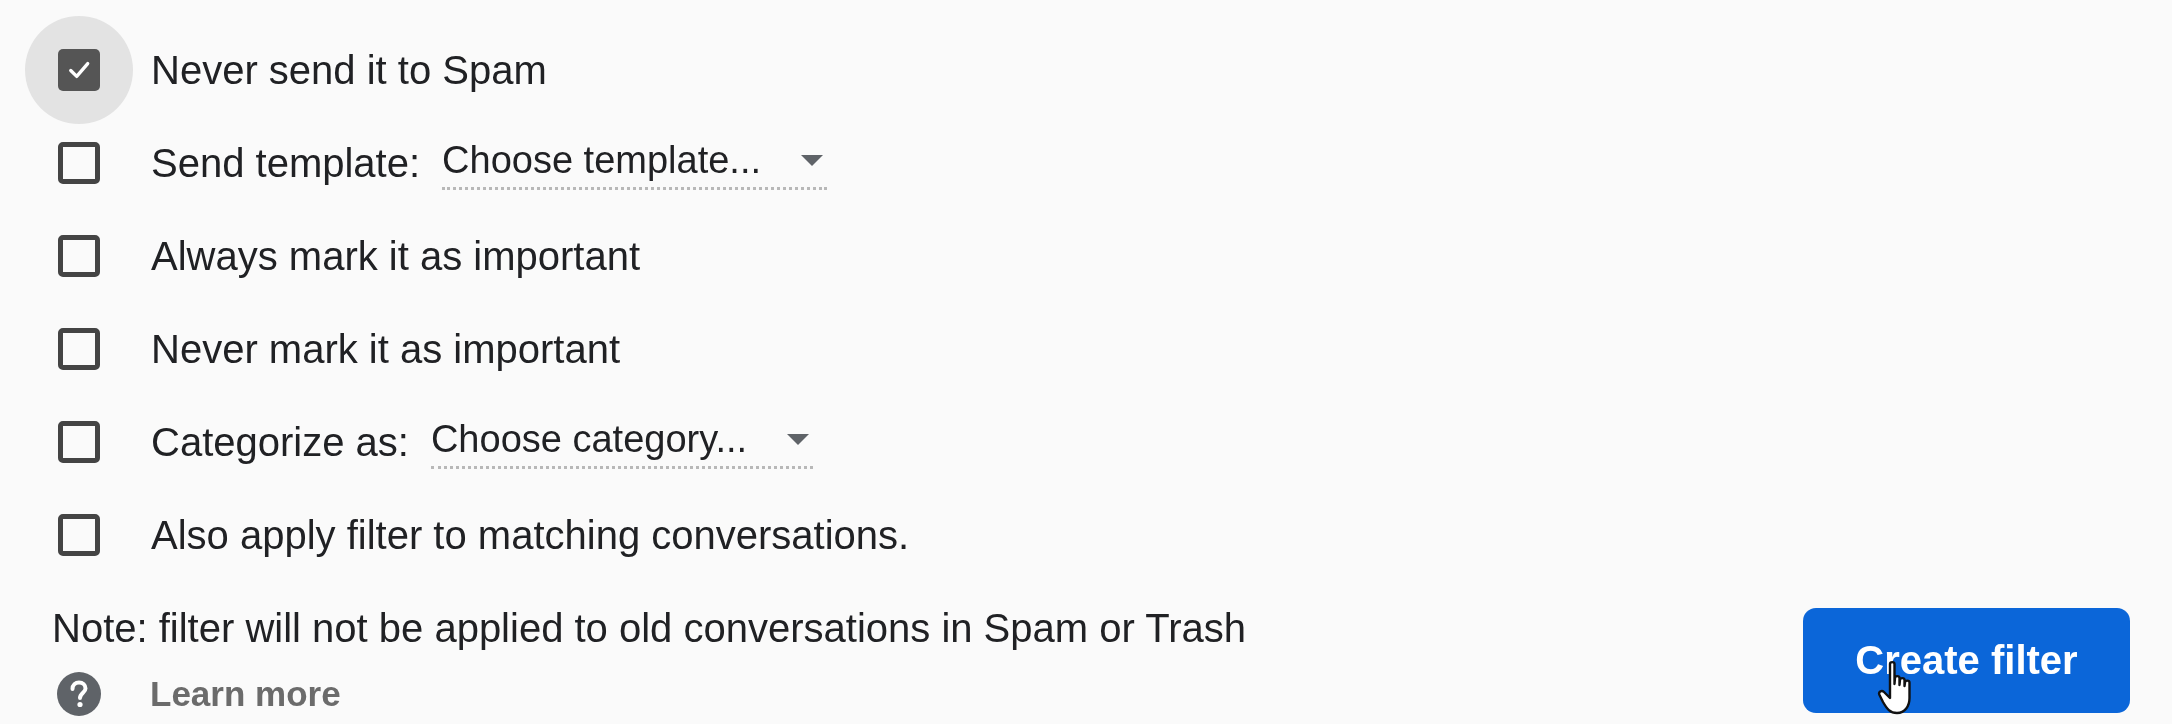 The image size is (2172, 724). Describe the element at coordinates (530, 535) in the screenshot. I see `option-label: Also apply filter to matching conversations.` at that location.